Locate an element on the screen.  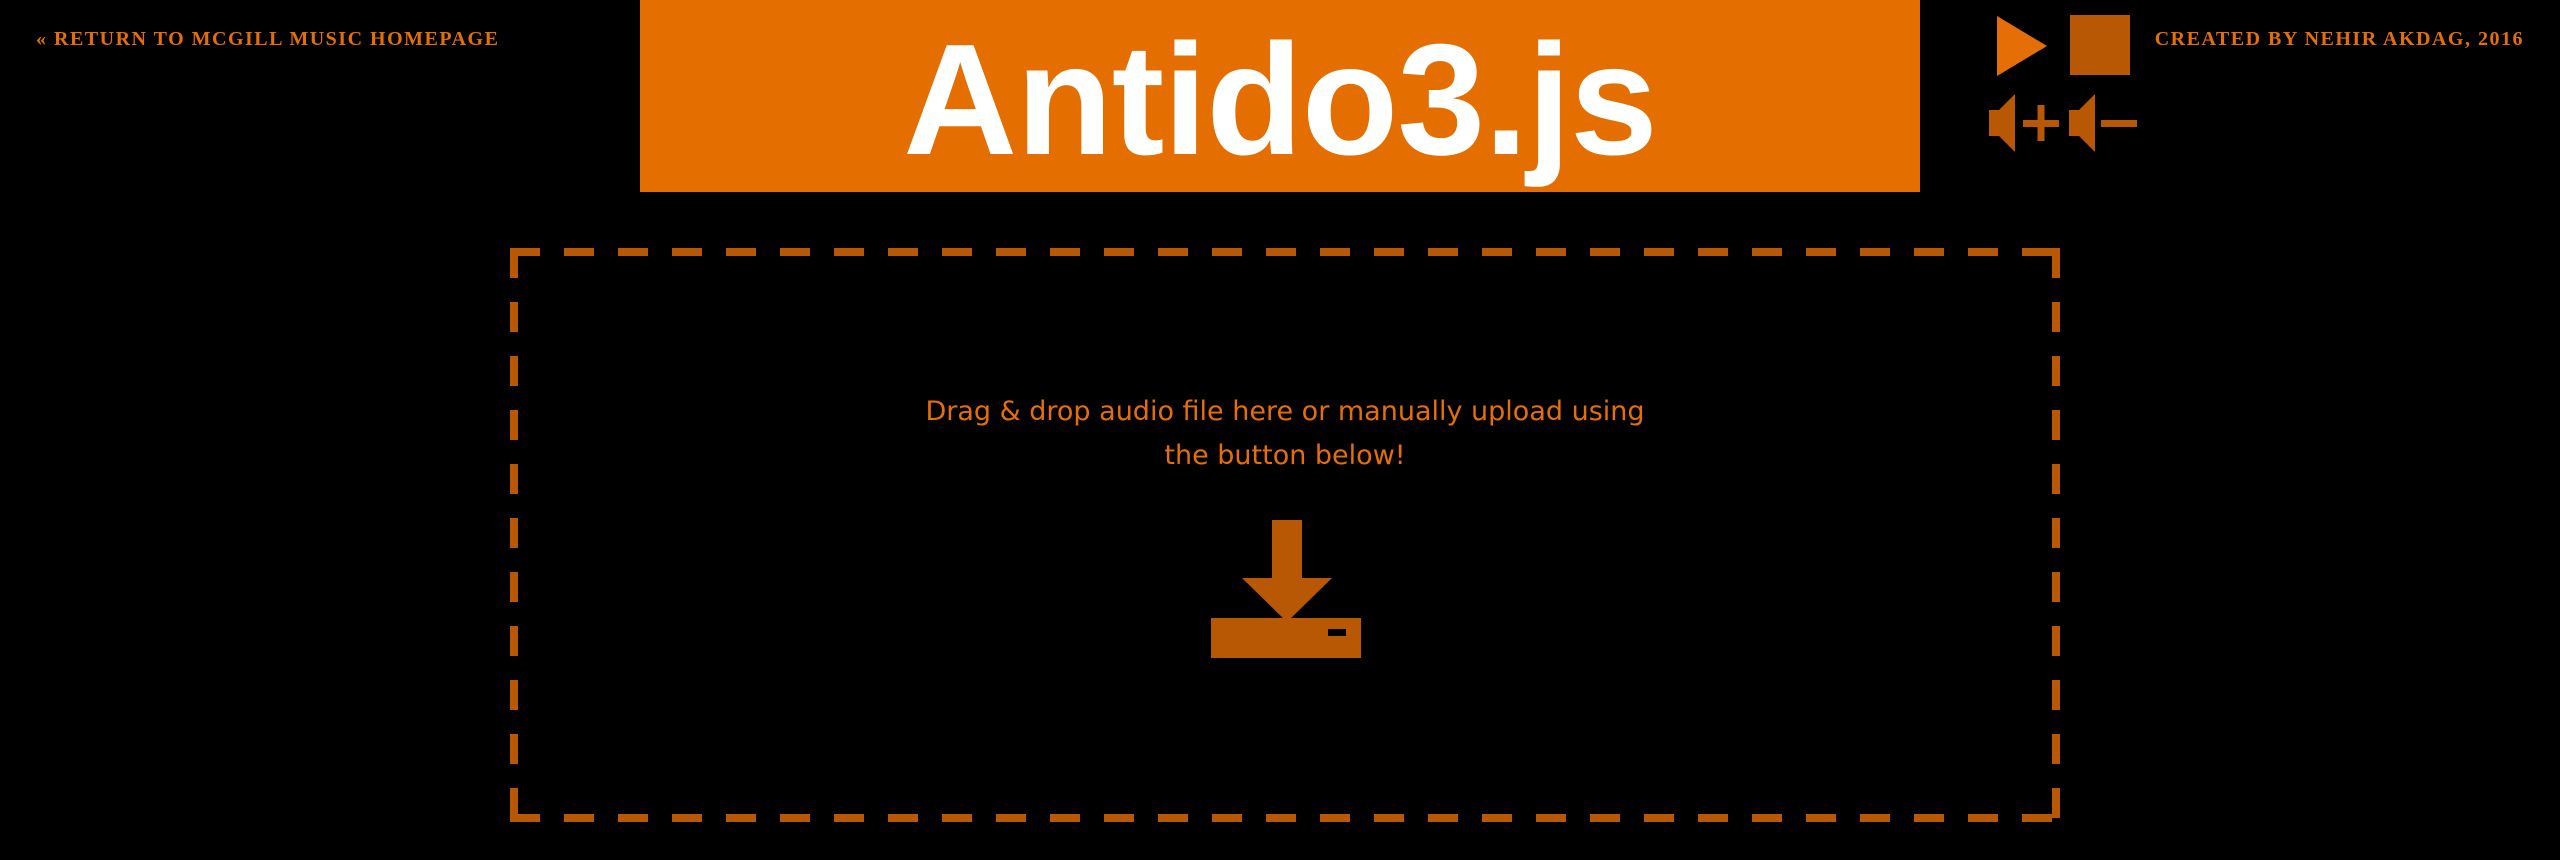
stop-button is located at coordinates (2100, 45).